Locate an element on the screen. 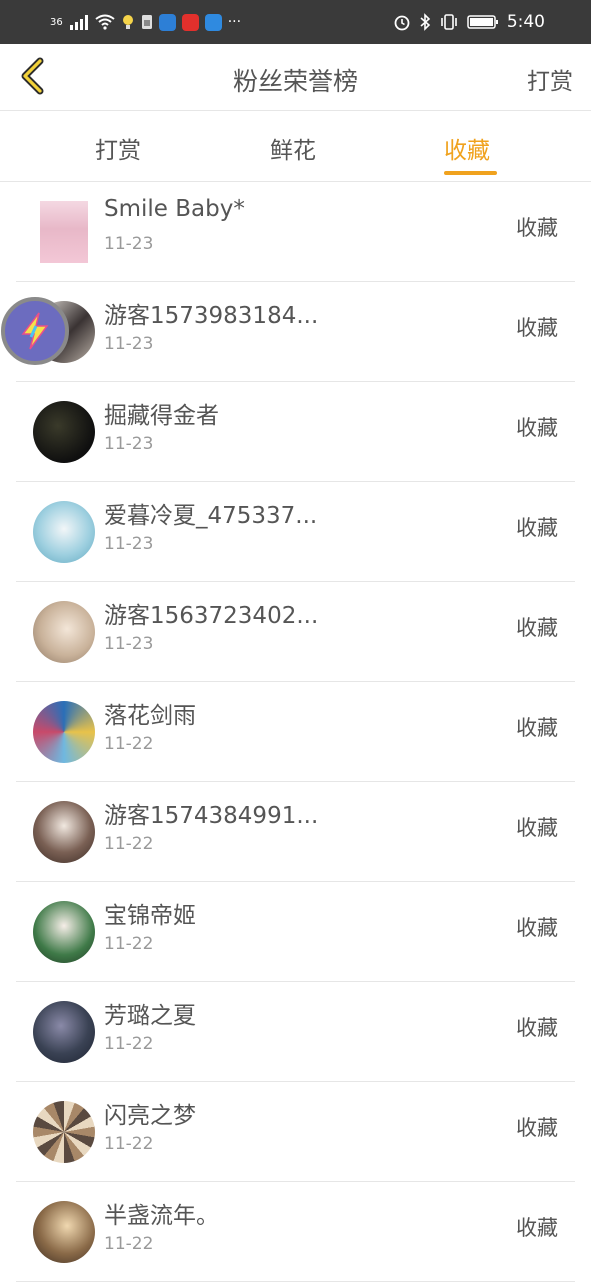 This screenshot has height=1282, width=591. header-bar: 粉丝荣誉榜 打赏 is located at coordinates (295, 77).